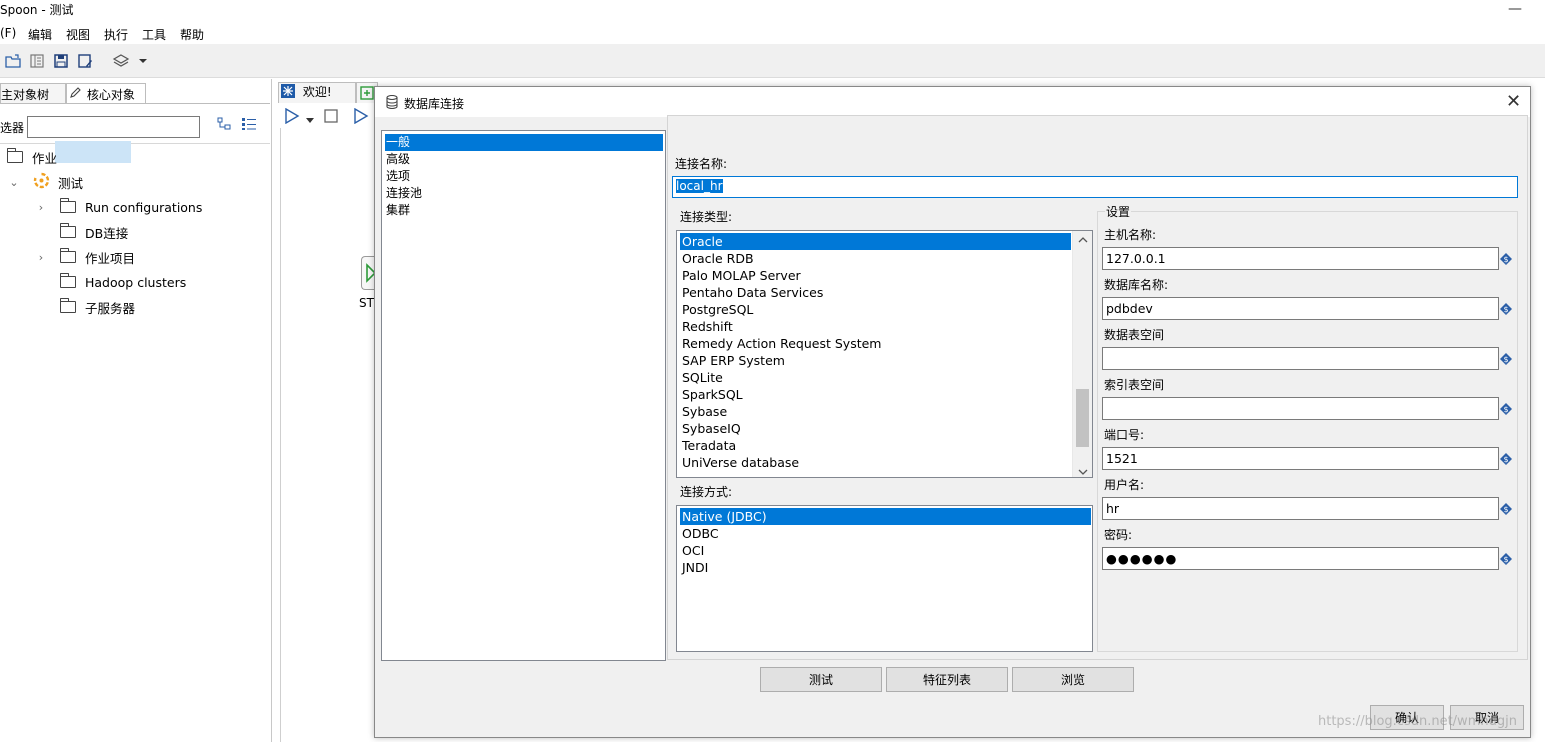  What do you see at coordinates (1134, 335) in the screenshot?
I see `data-tablespace-label: 数据表空间` at bounding box center [1134, 335].